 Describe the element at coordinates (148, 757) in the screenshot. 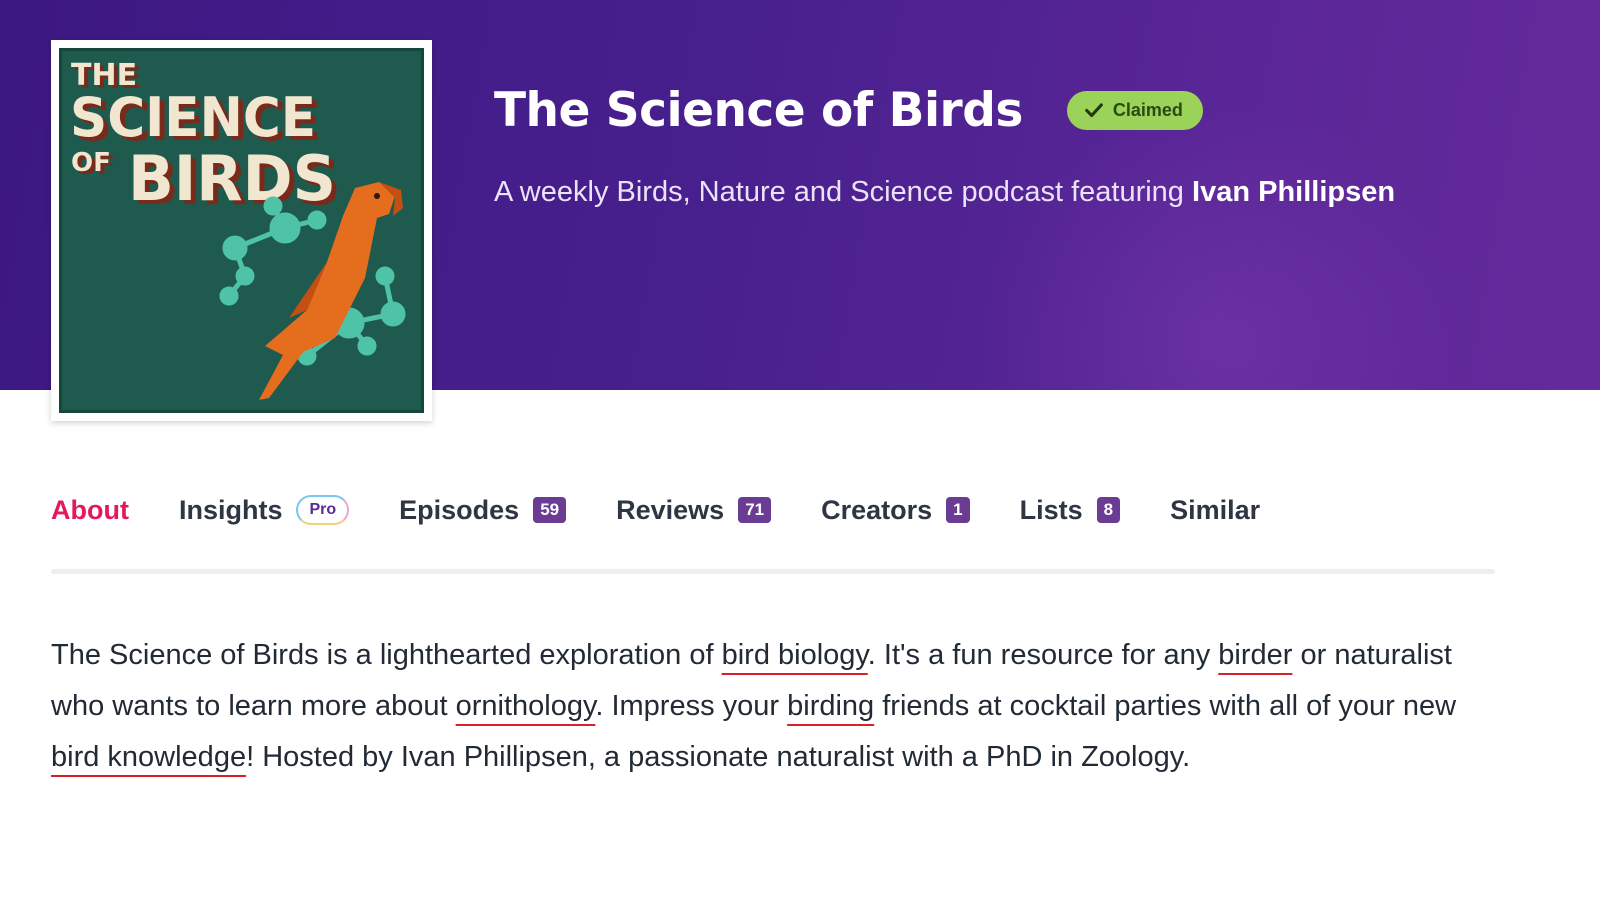

I see `keyword-link: bird knowledge` at that location.